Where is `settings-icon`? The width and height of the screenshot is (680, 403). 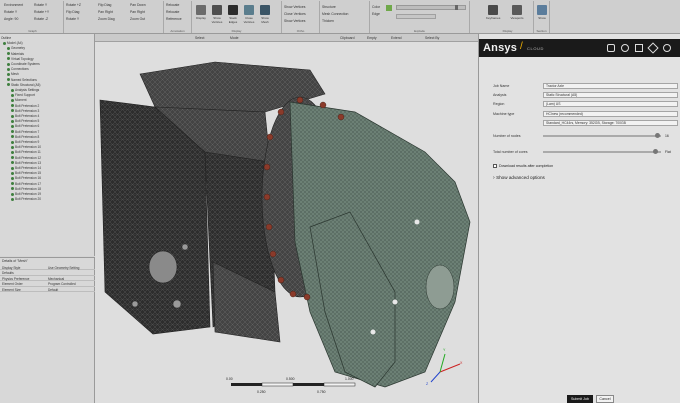 settings-icon is located at coordinates (653, 48).